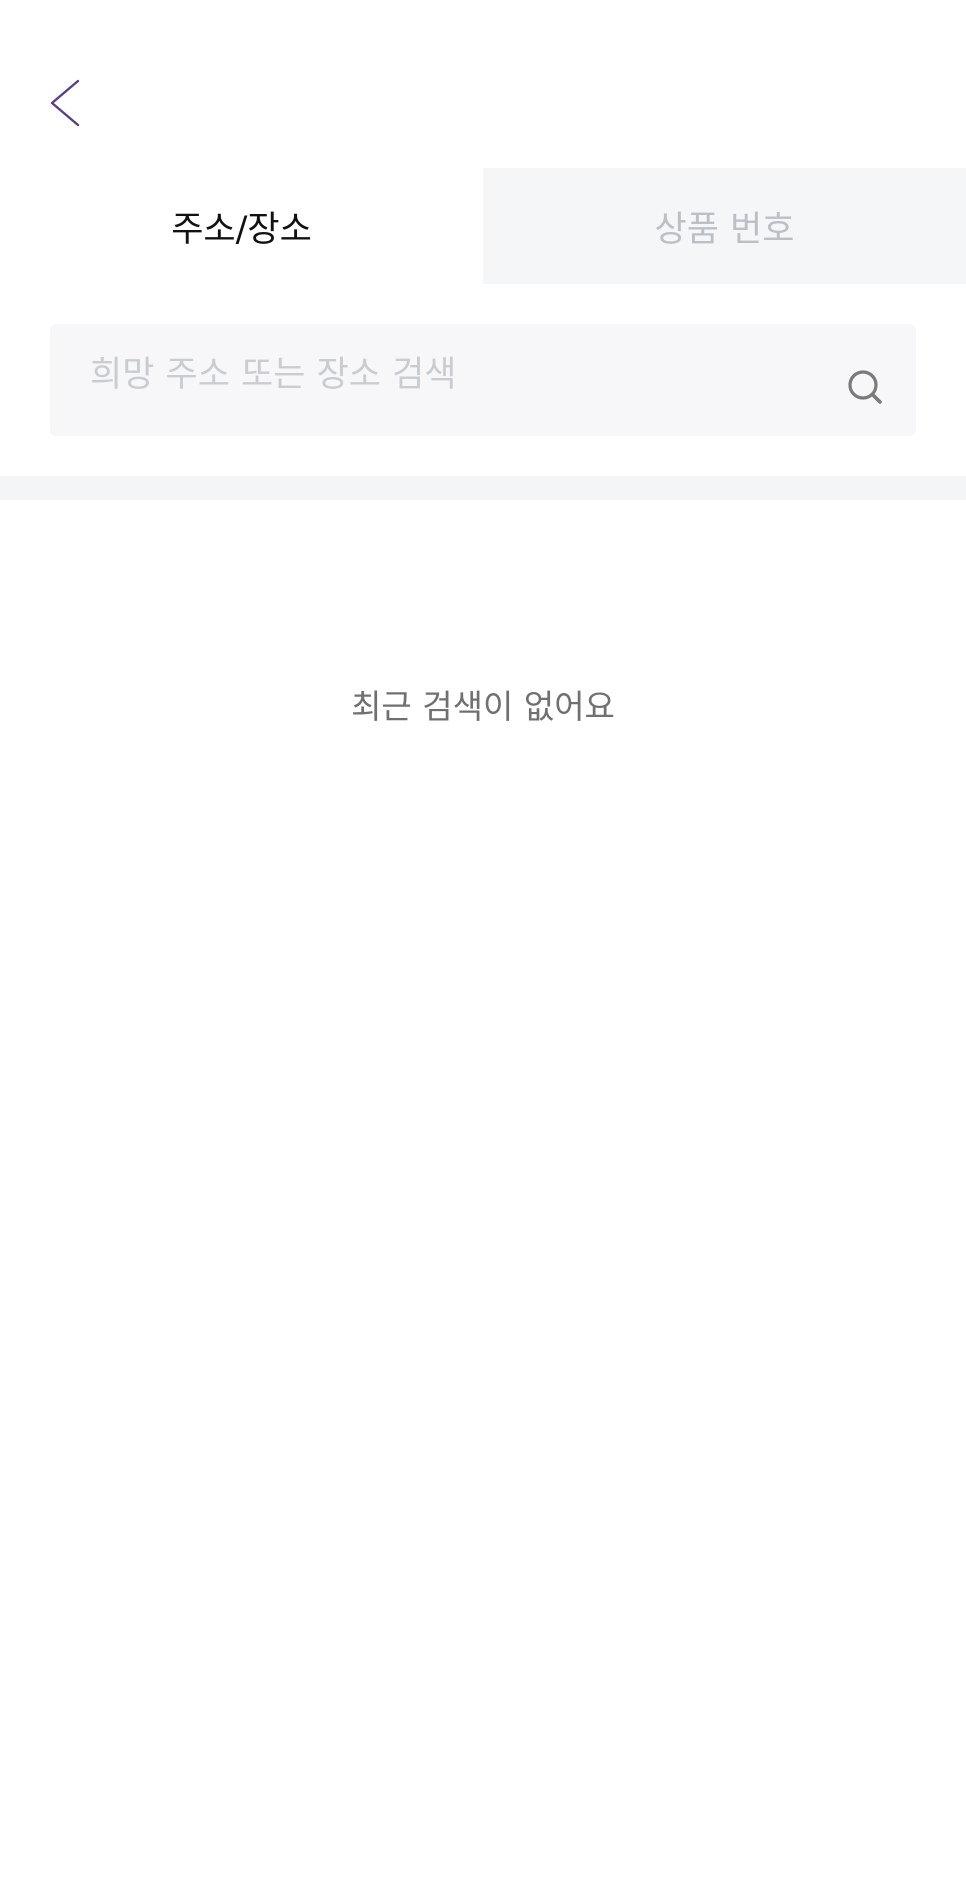  I want to click on search-box, so click(483, 380).